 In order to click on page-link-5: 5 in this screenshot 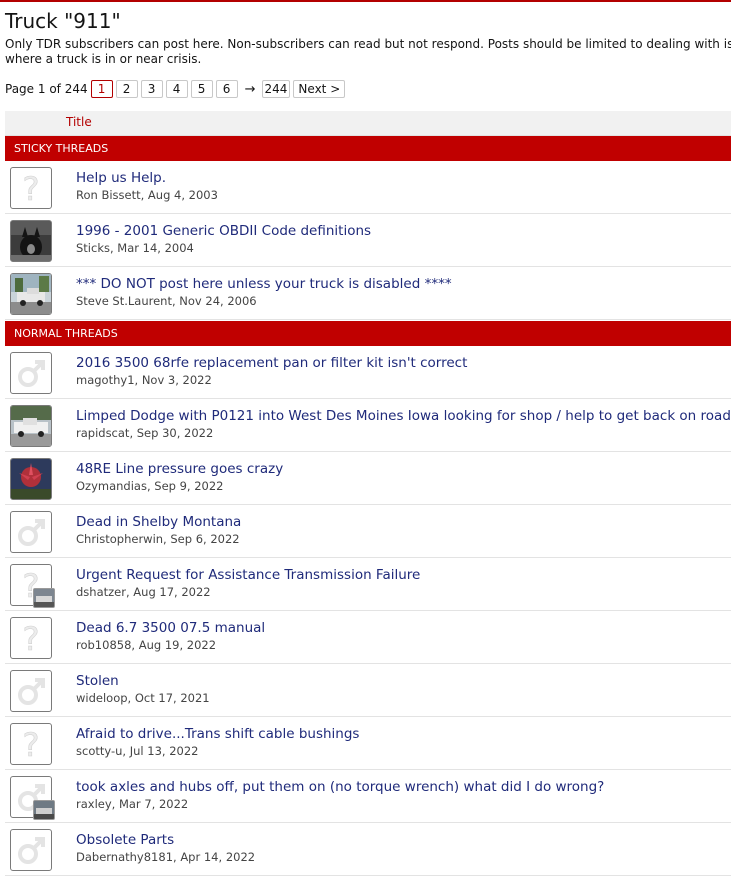, I will do `click(201, 89)`.